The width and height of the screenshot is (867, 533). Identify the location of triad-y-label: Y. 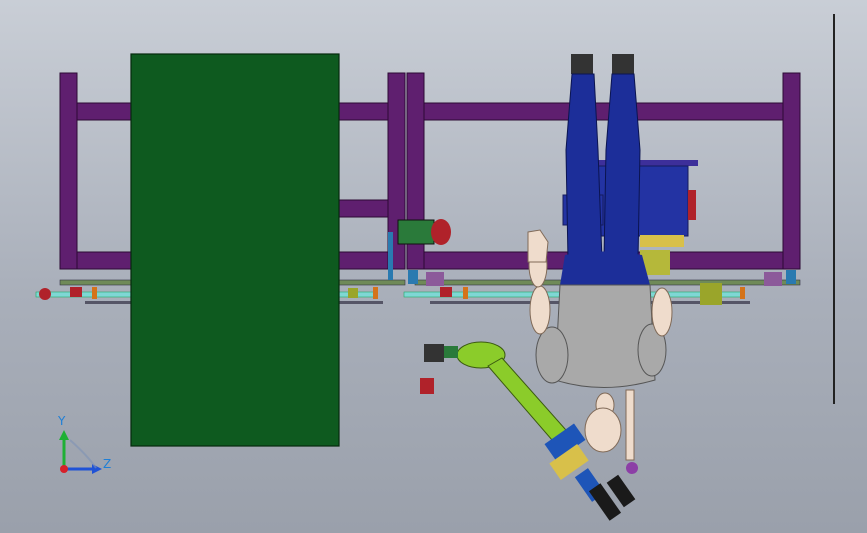
(62, 421).